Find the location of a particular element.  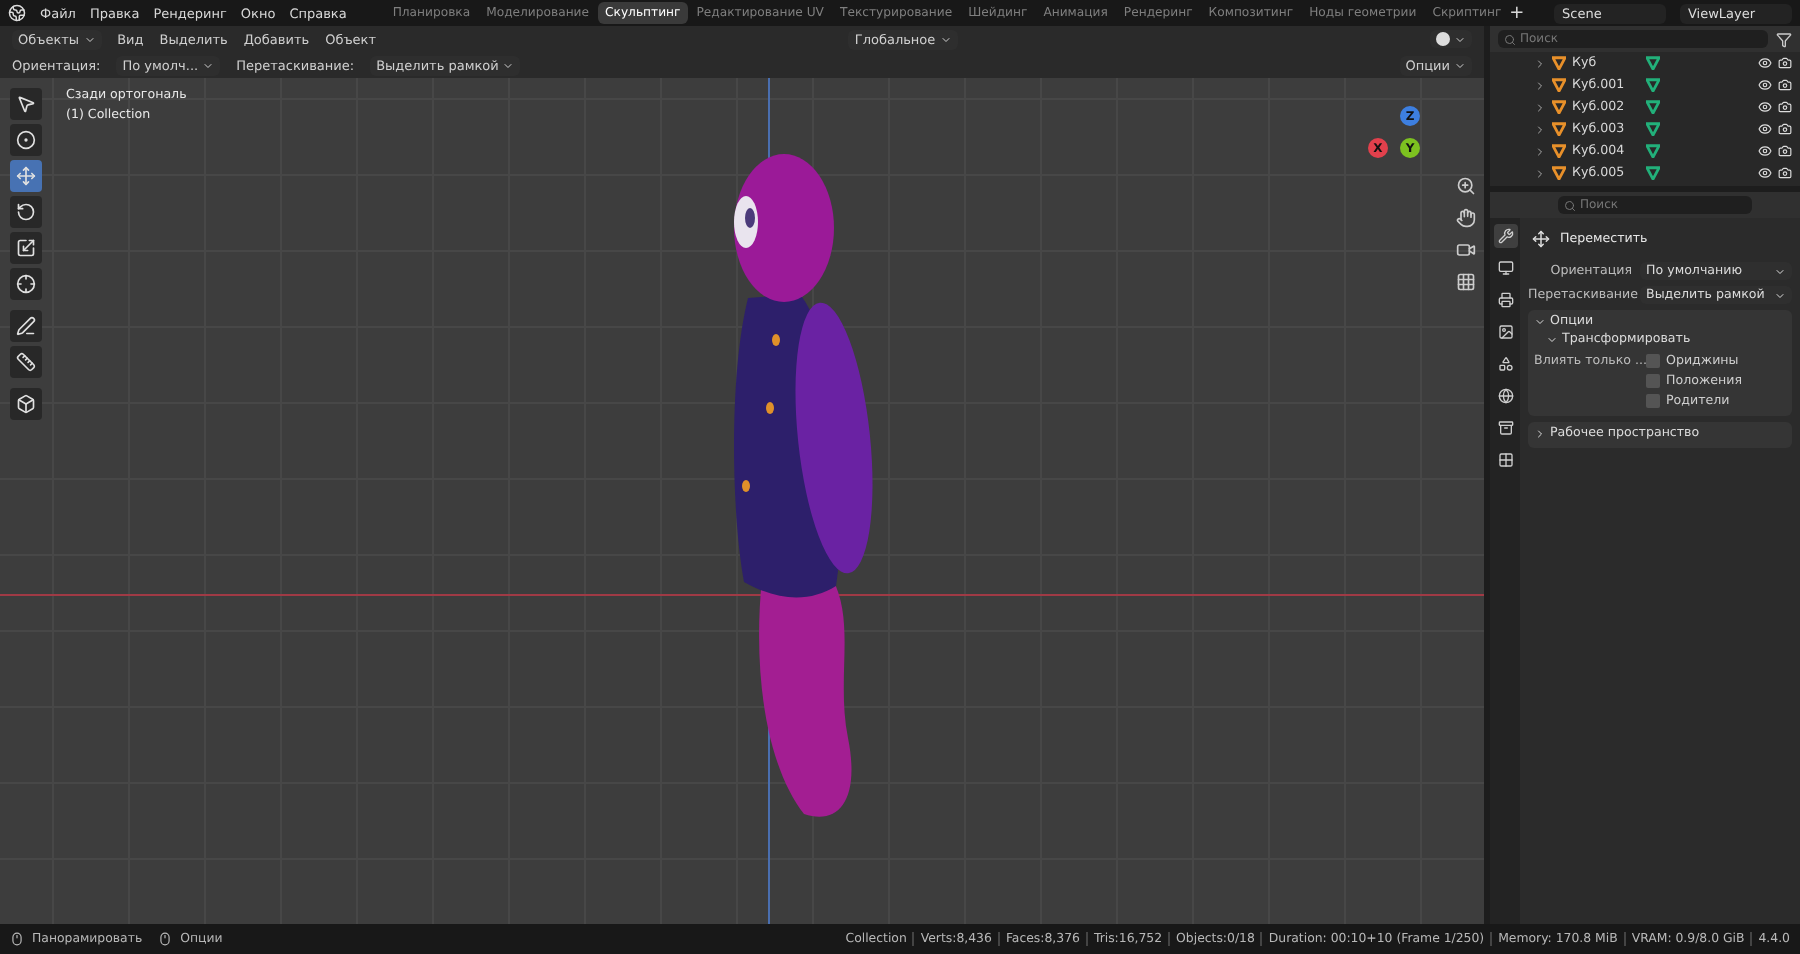

grid-icon is located at coordinates (1505, 460).